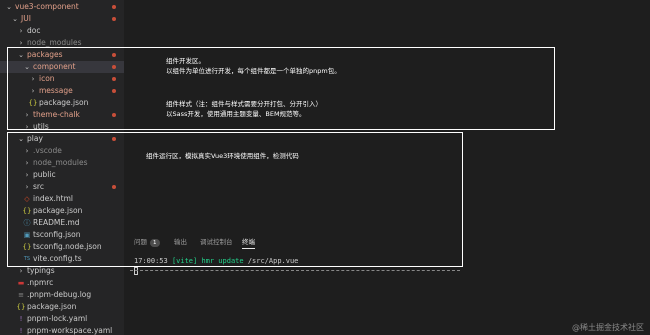 This screenshot has height=335, width=650. Describe the element at coordinates (62, 67) in the screenshot. I see `tree-item: ⌄ component` at that location.